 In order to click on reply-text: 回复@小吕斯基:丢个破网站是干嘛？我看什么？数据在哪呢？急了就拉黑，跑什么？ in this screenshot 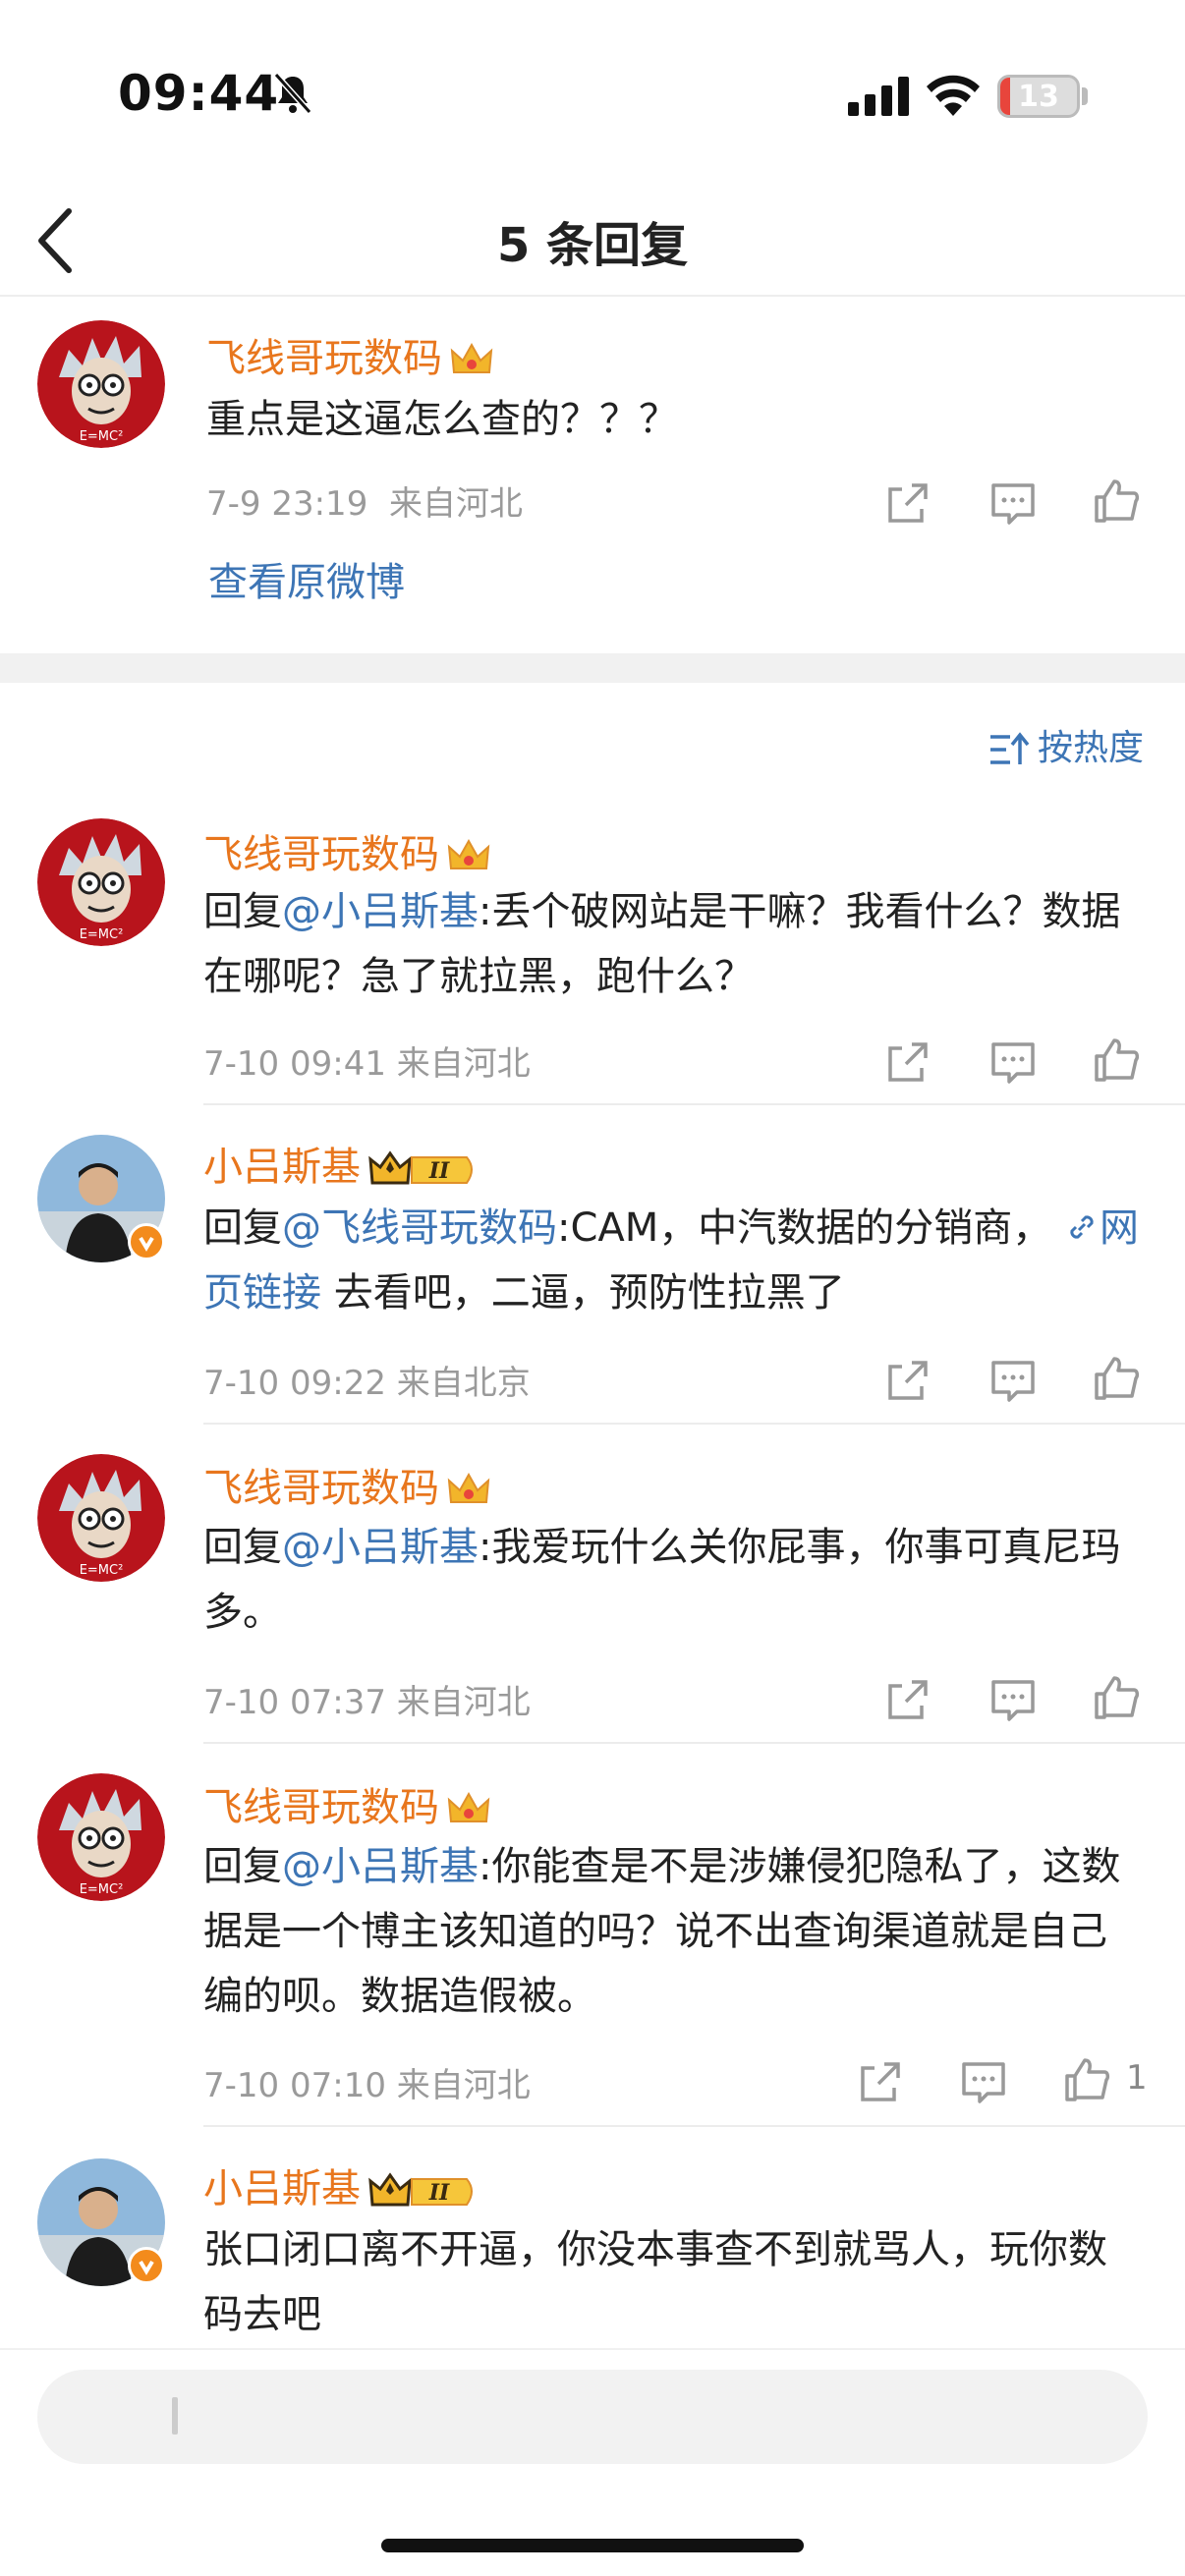, I will do `click(674, 944)`.